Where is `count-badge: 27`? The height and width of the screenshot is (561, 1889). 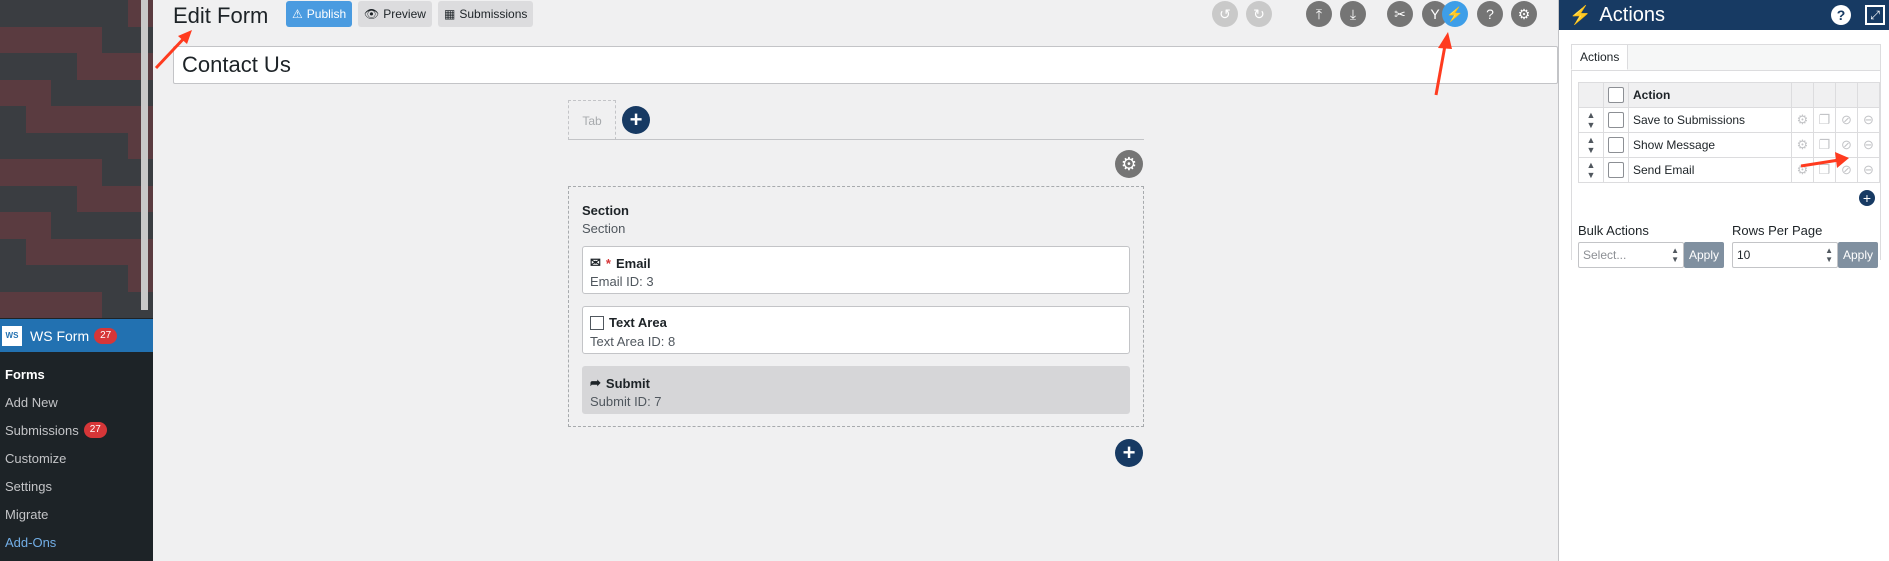
count-badge: 27 is located at coordinates (95, 430).